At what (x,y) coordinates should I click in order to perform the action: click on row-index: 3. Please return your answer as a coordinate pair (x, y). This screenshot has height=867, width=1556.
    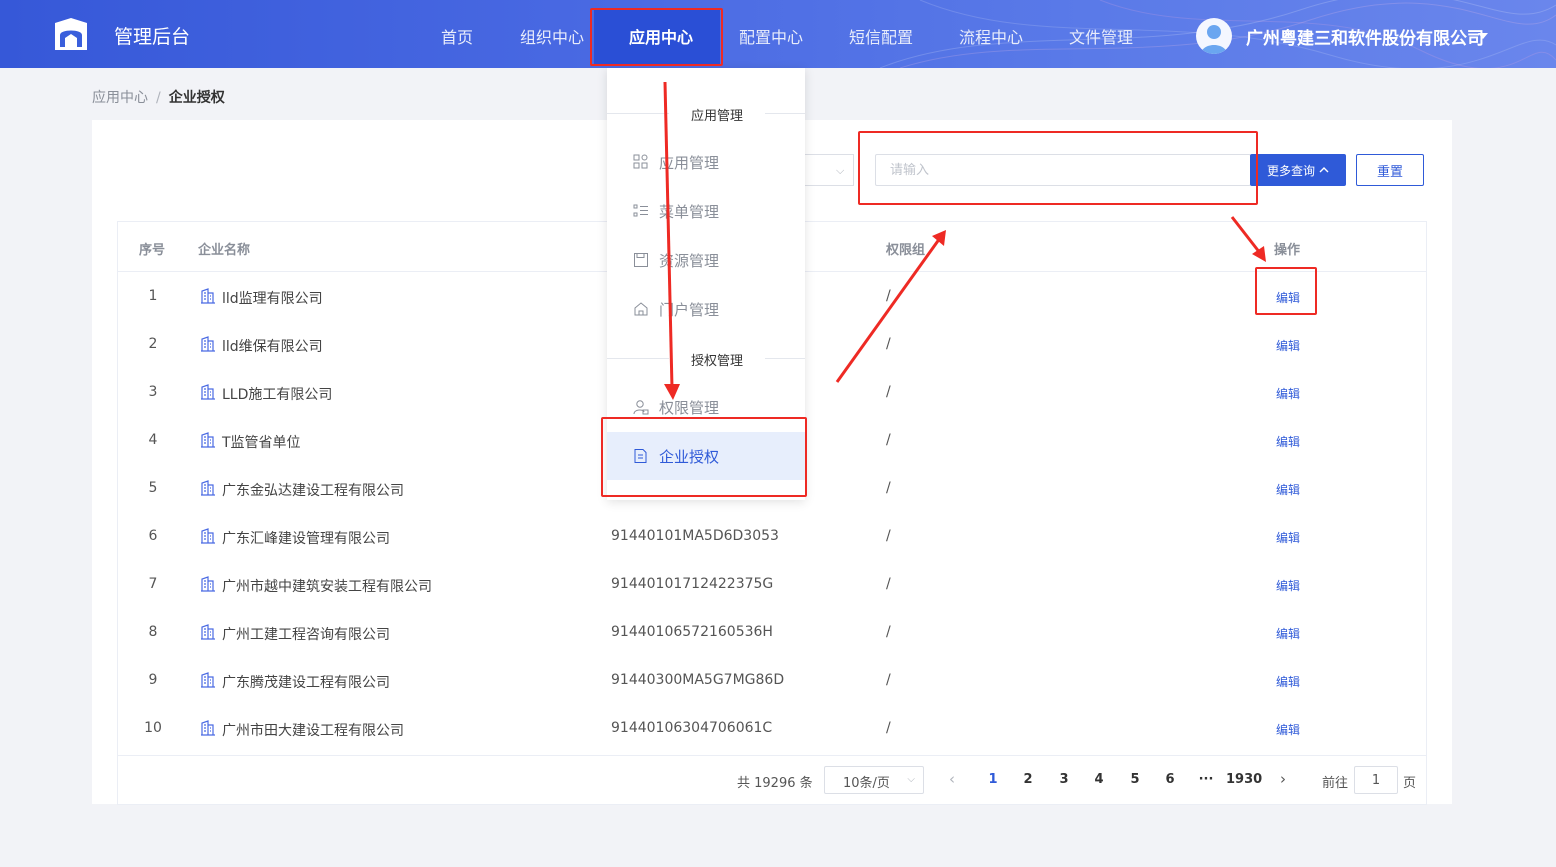
    Looking at the image, I should click on (153, 392).